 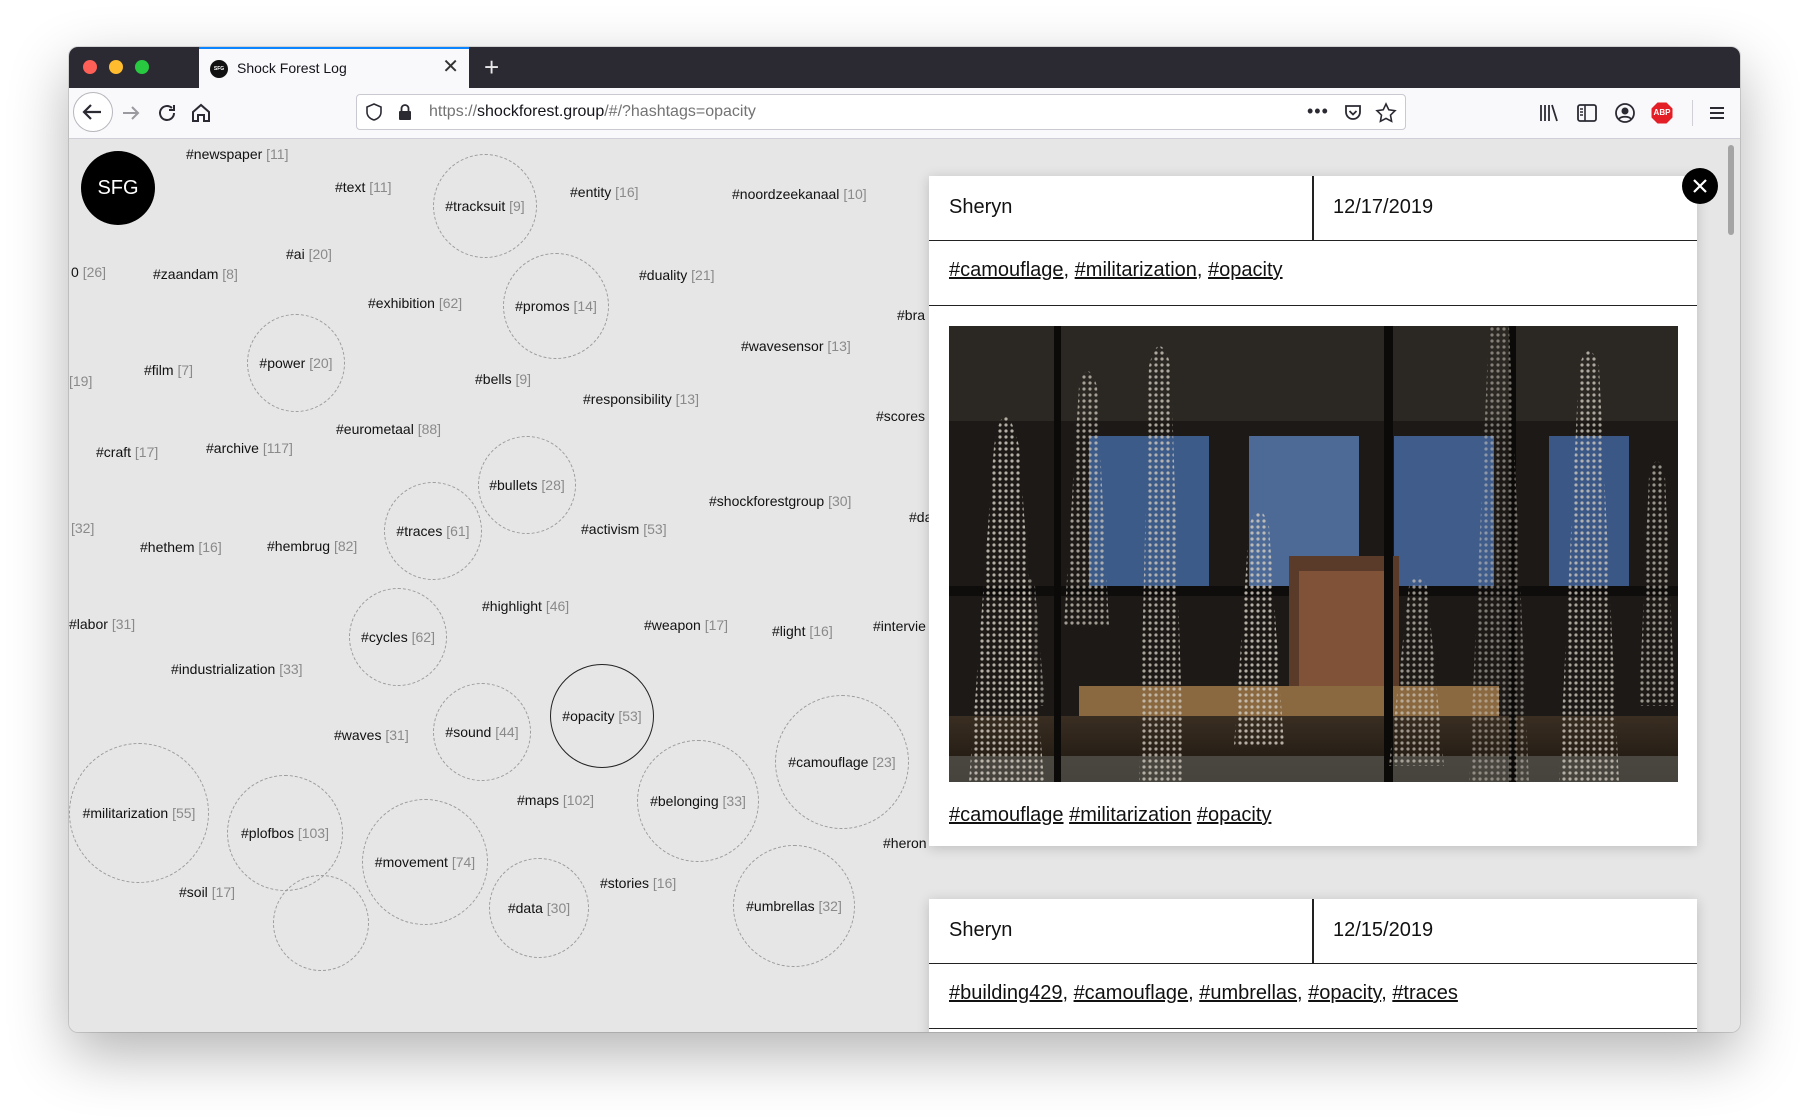 I want to click on hashtag-heron: #heron, so click(x=905, y=843).